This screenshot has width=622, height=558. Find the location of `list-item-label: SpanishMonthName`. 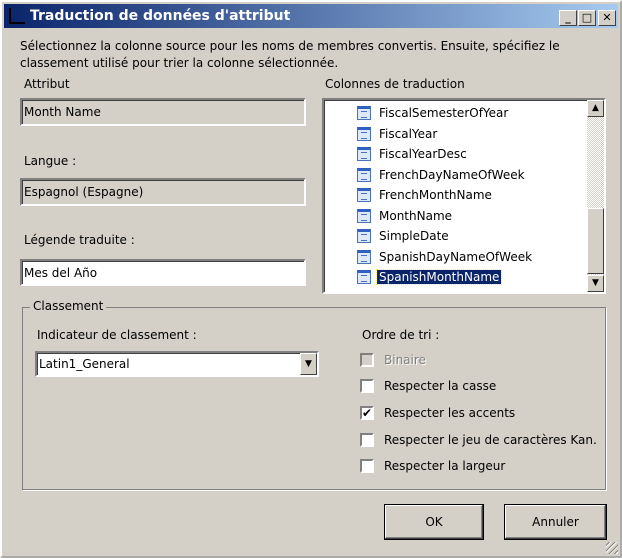

list-item-label: SpanishMonthName is located at coordinates (439, 277).